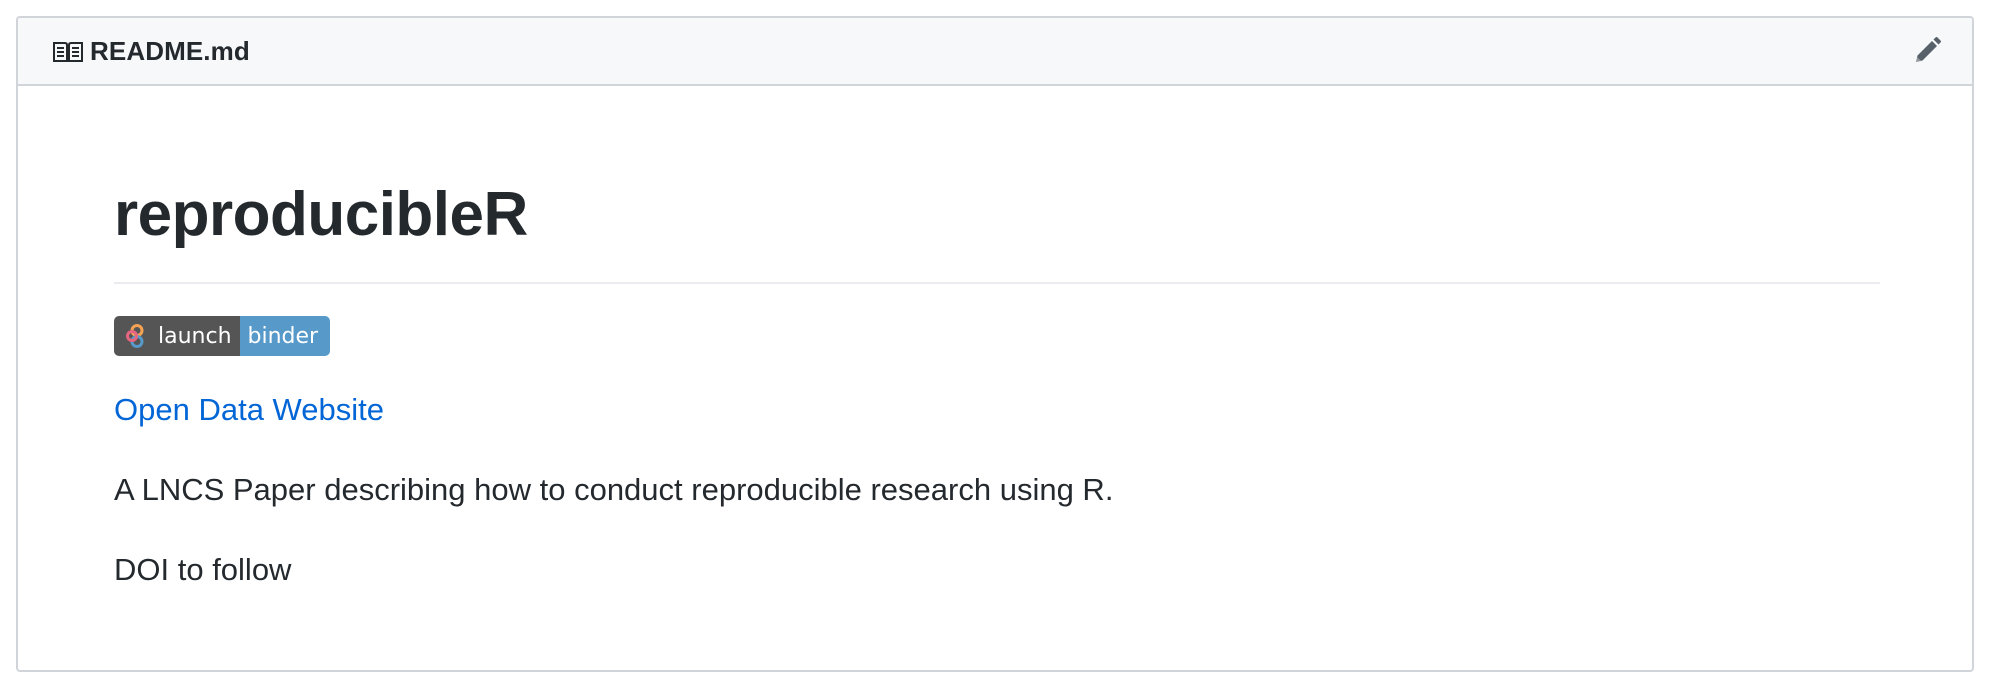 This screenshot has height=696, width=1990. I want to click on readme-header: README.md, so click(995, 52).